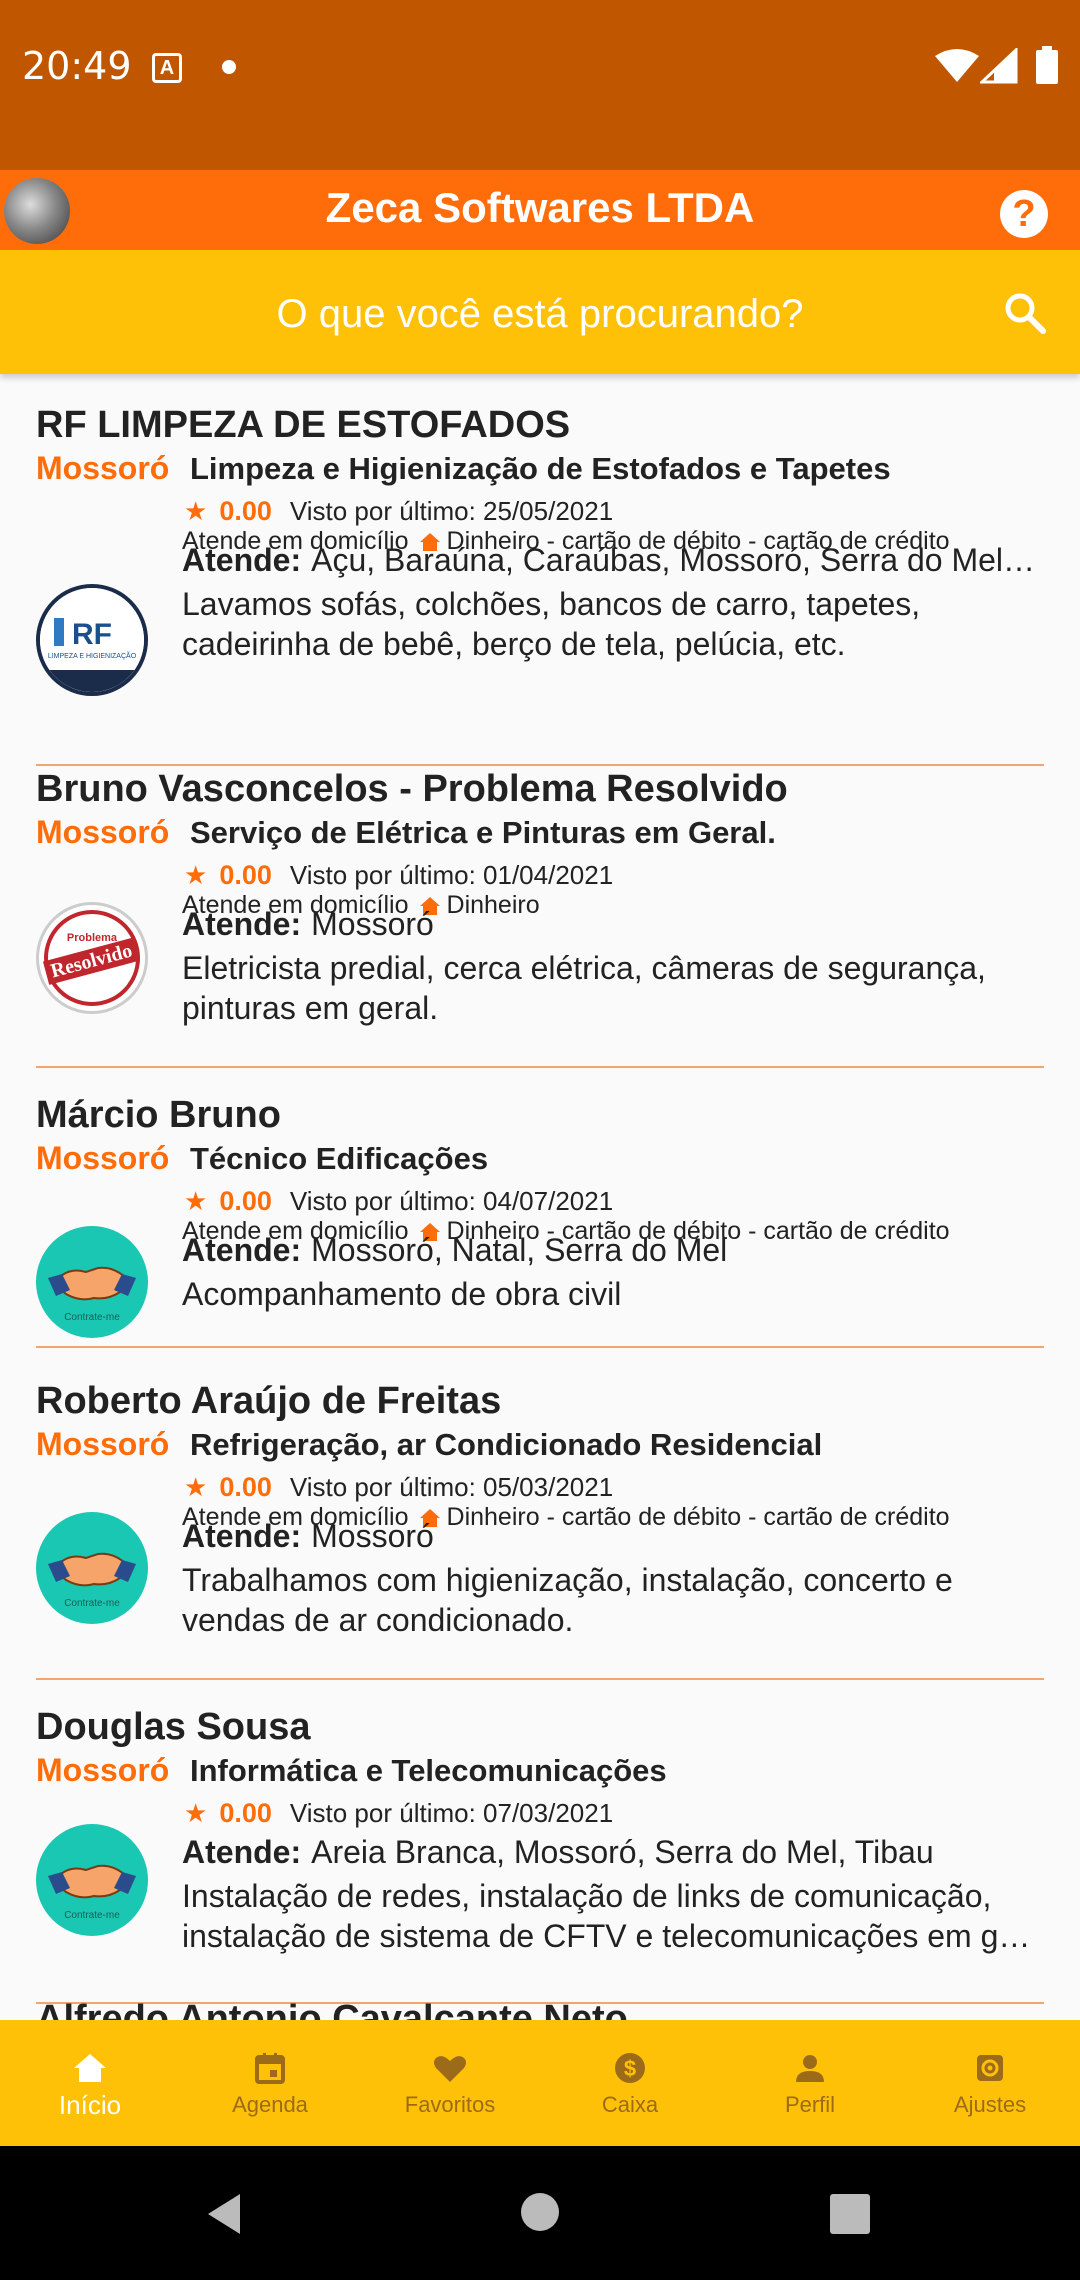 The width and height of the screenshot is (1080, 2280). I want to click on rating-row: ★ 0.00 Visto por último: 07/03/2021, so click(398, 1813).